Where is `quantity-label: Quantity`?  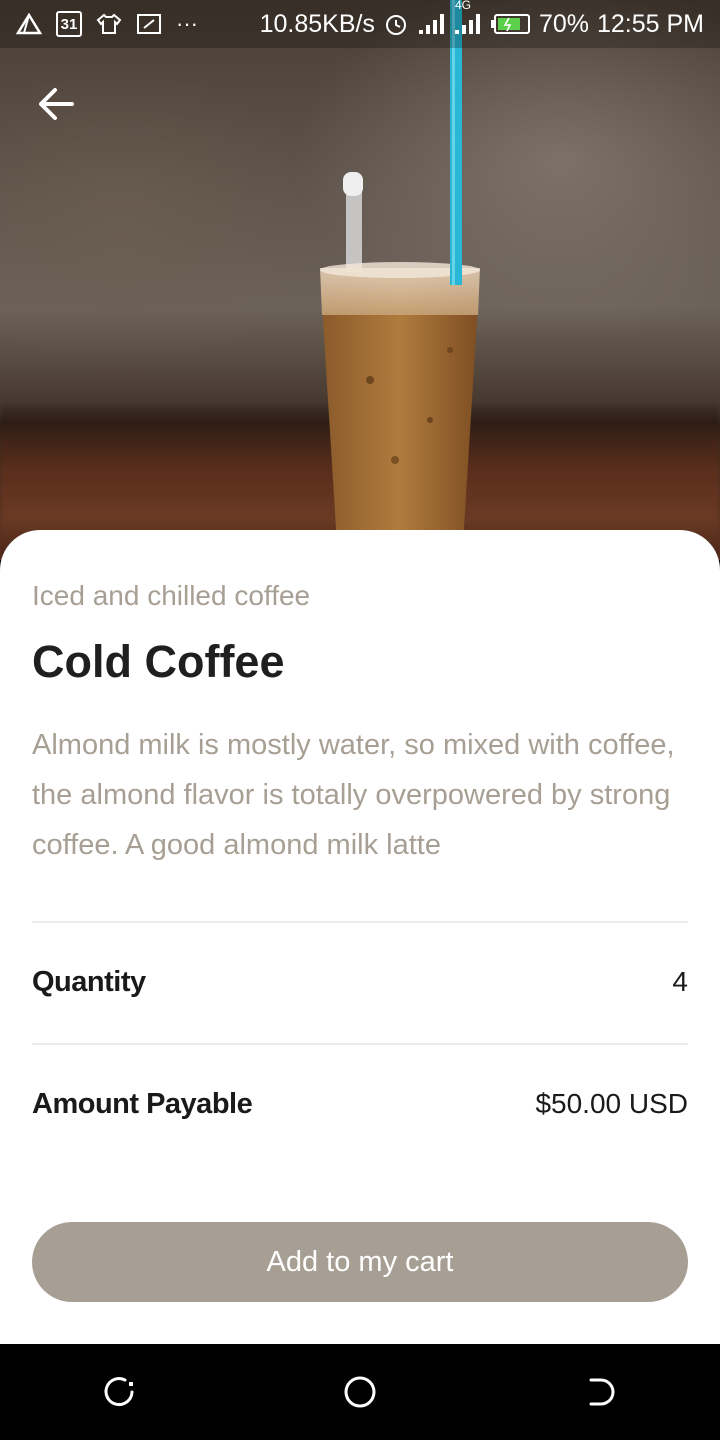 quantity-label: Quantity is located at coordinates (89, 981).